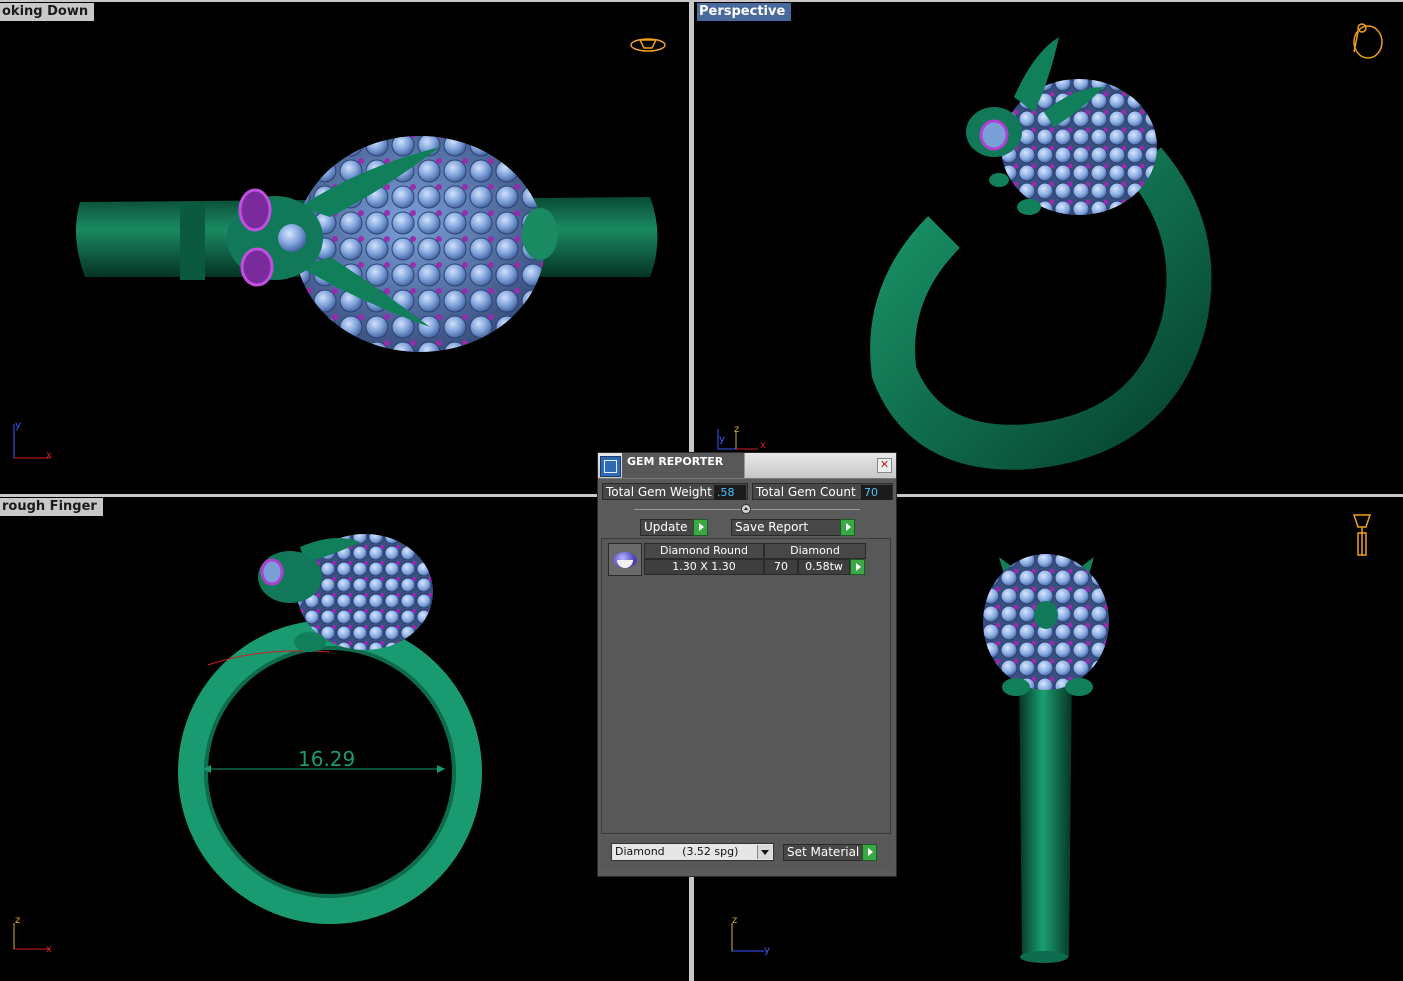 The width and height of the screenshot is (1403, 981). Describe the element at coordinates (764, 852) in the screenshot. I see `chevron-down-icon` at that location.